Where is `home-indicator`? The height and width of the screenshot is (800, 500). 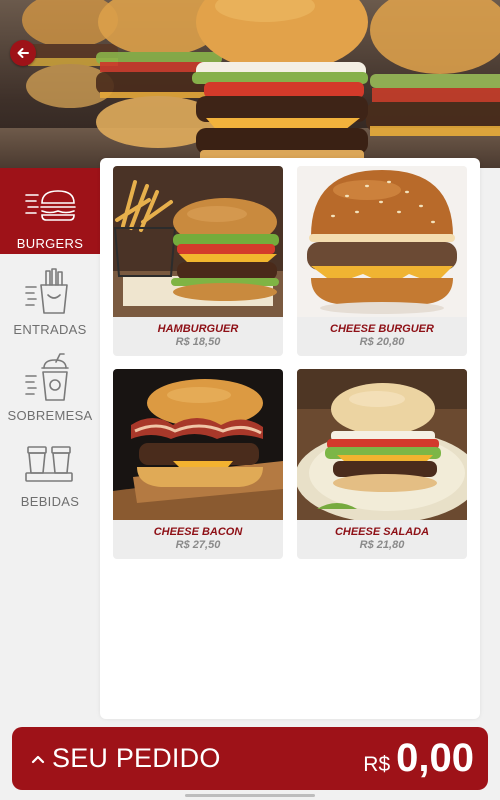
home-indicator is located at coordinates (250, 795).